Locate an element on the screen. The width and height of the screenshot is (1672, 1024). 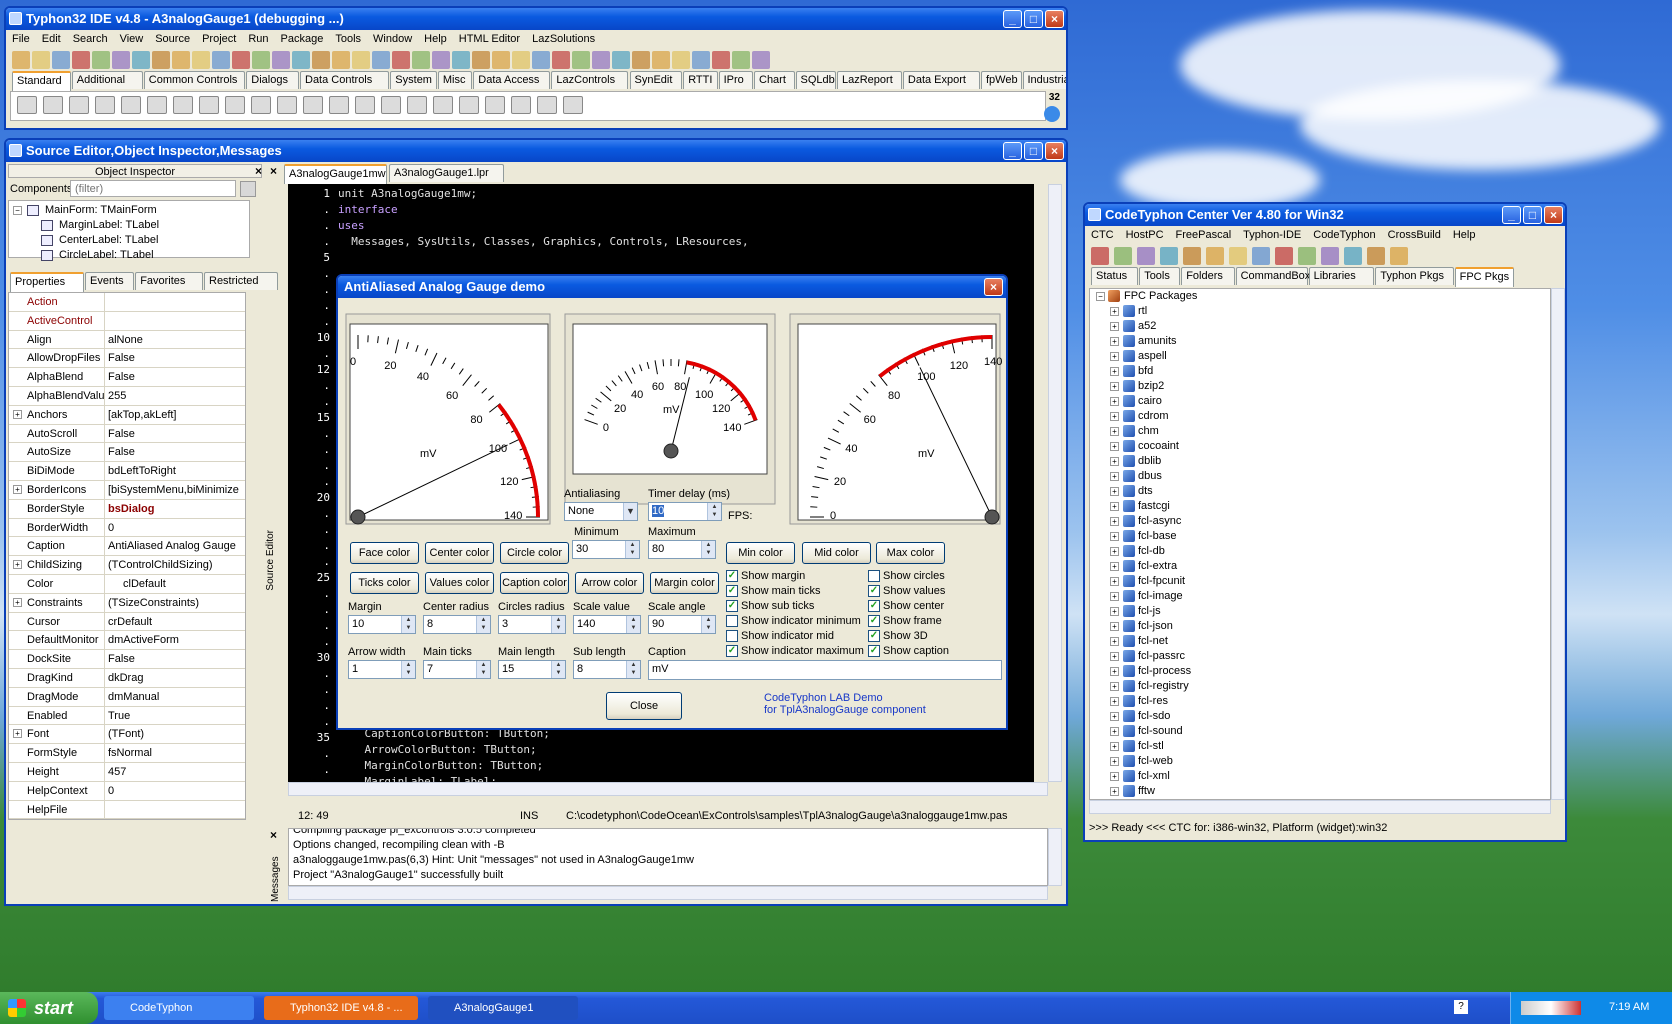
tree-vscrollbar is located at coordinates (1558, 544).